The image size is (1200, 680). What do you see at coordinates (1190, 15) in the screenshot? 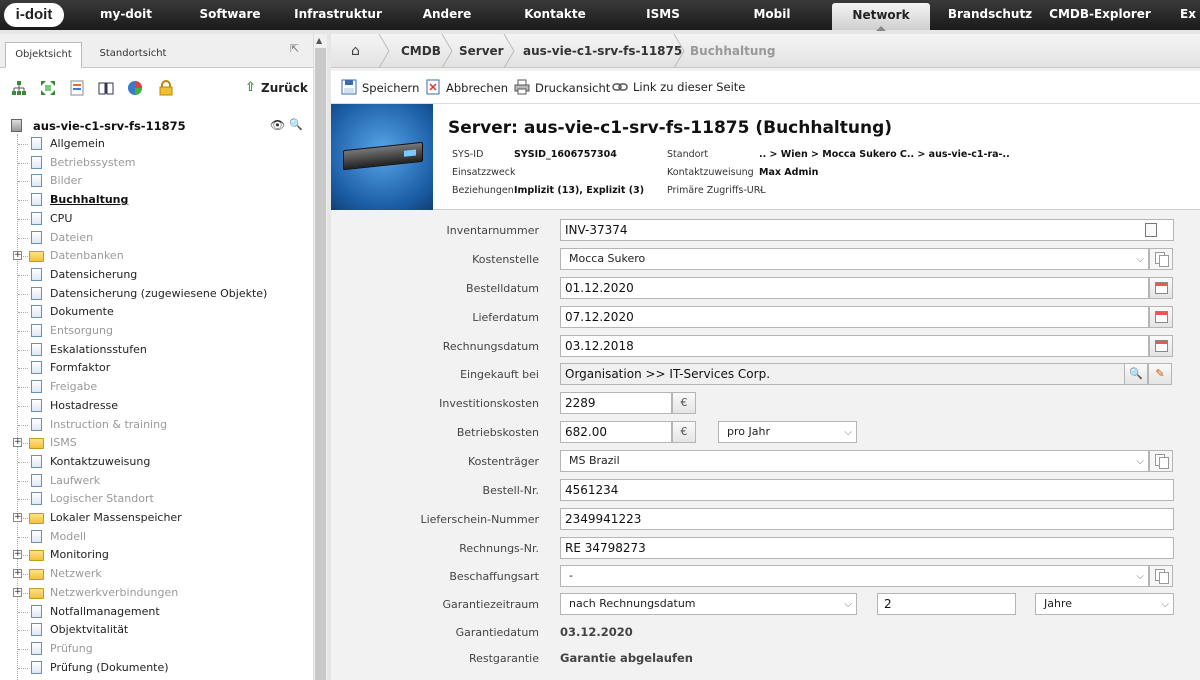
I see `nav-extras: Ex` at bounding box center [1190, 15].